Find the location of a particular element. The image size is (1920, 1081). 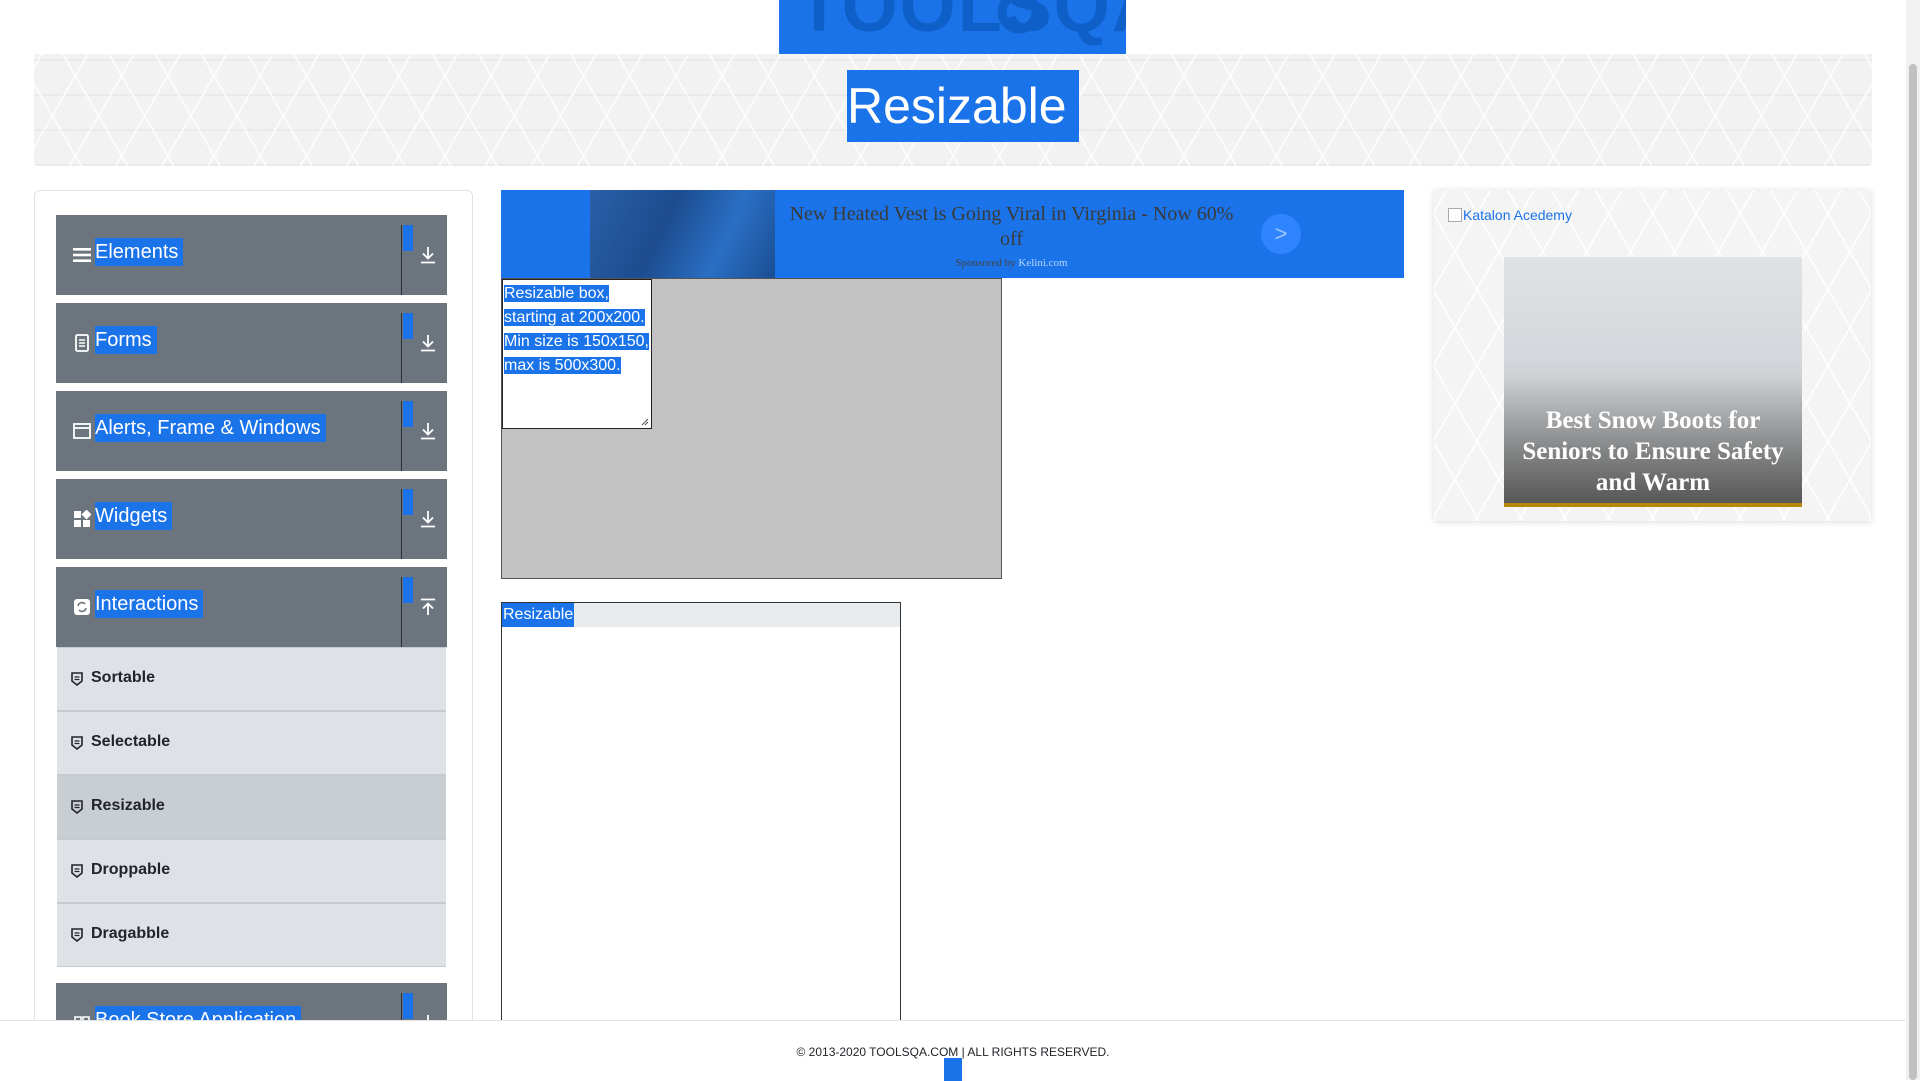

page-scrollbar is located at coordinates (1913, 540).